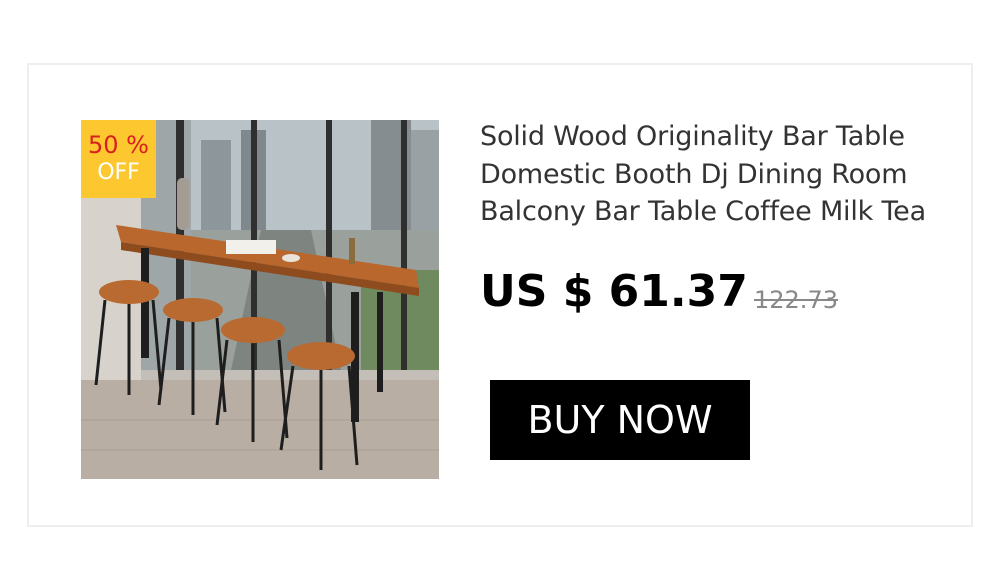 The width and height of the screenshot is (1002, 580). I want to click on original-price: 122.73, so click(796, 300).